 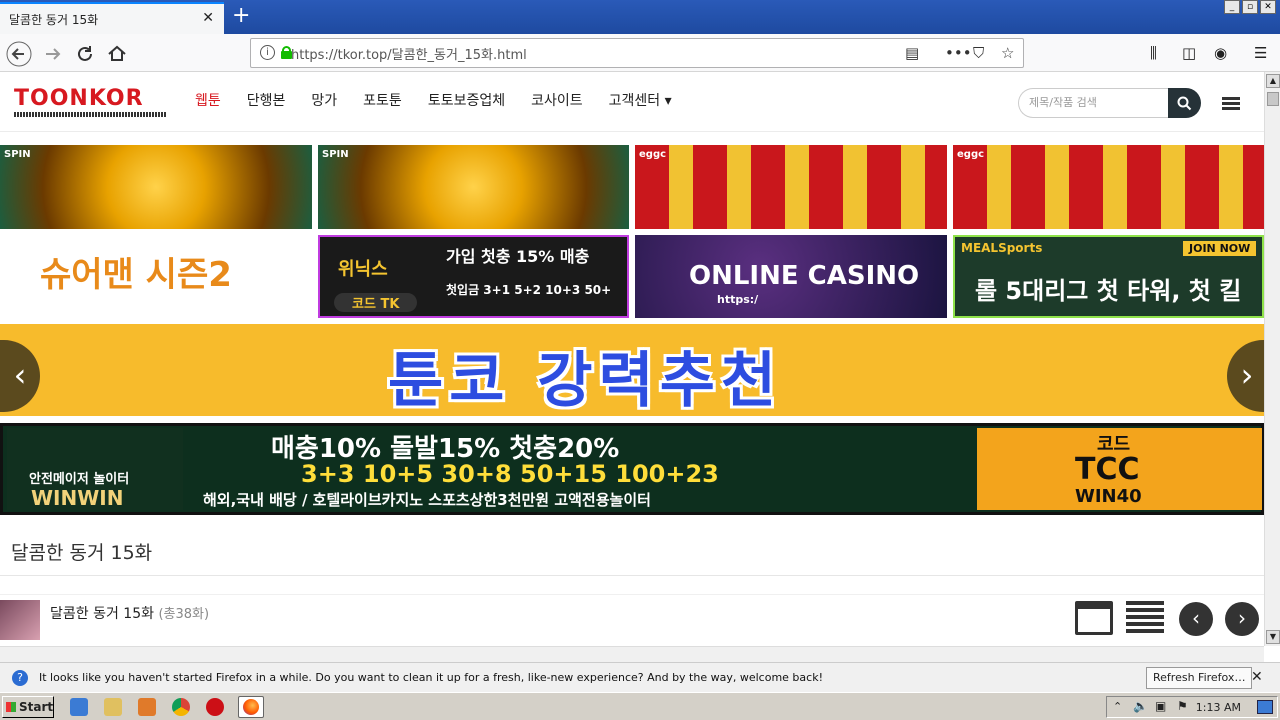 I want to click on page-title: 달콤한 동거 15화, so click(x=82, y=553).